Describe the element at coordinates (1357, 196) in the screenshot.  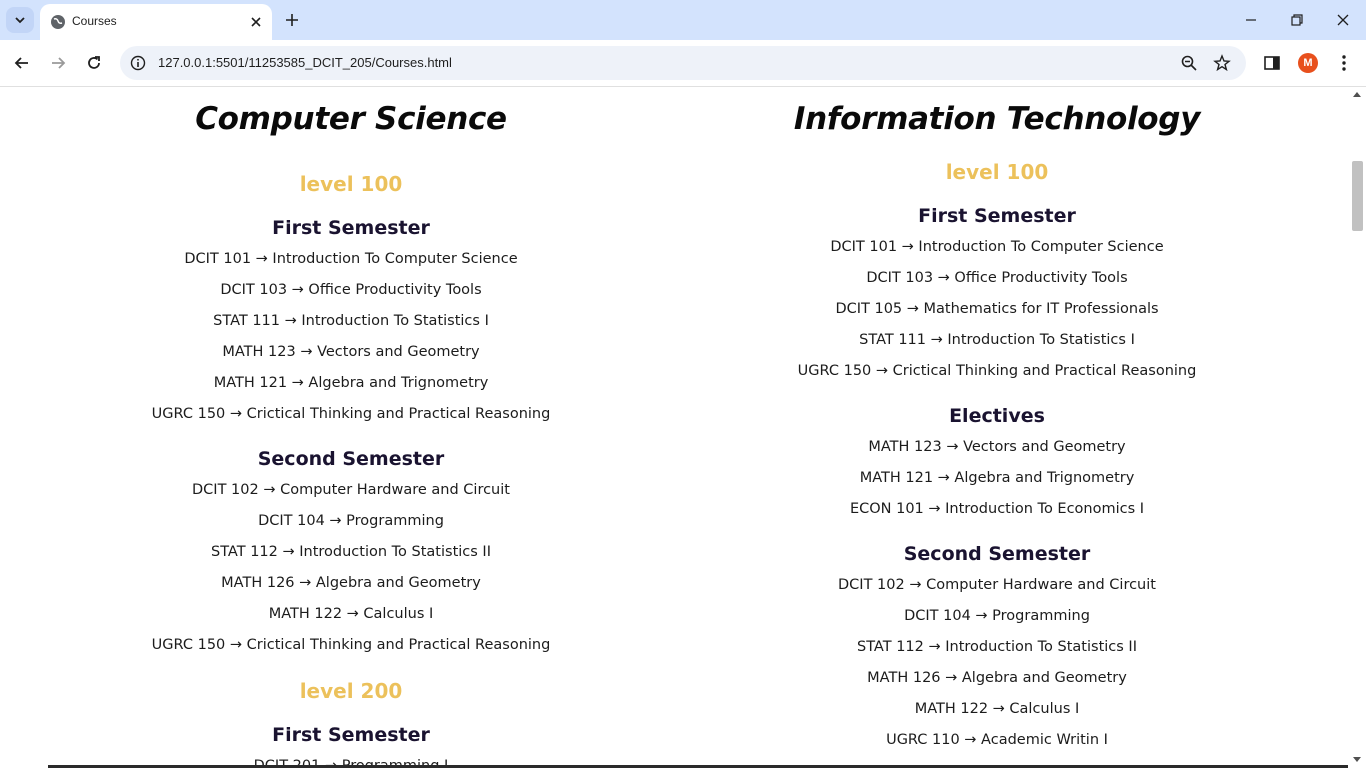
I see `scrollbar-thumb` at that location.